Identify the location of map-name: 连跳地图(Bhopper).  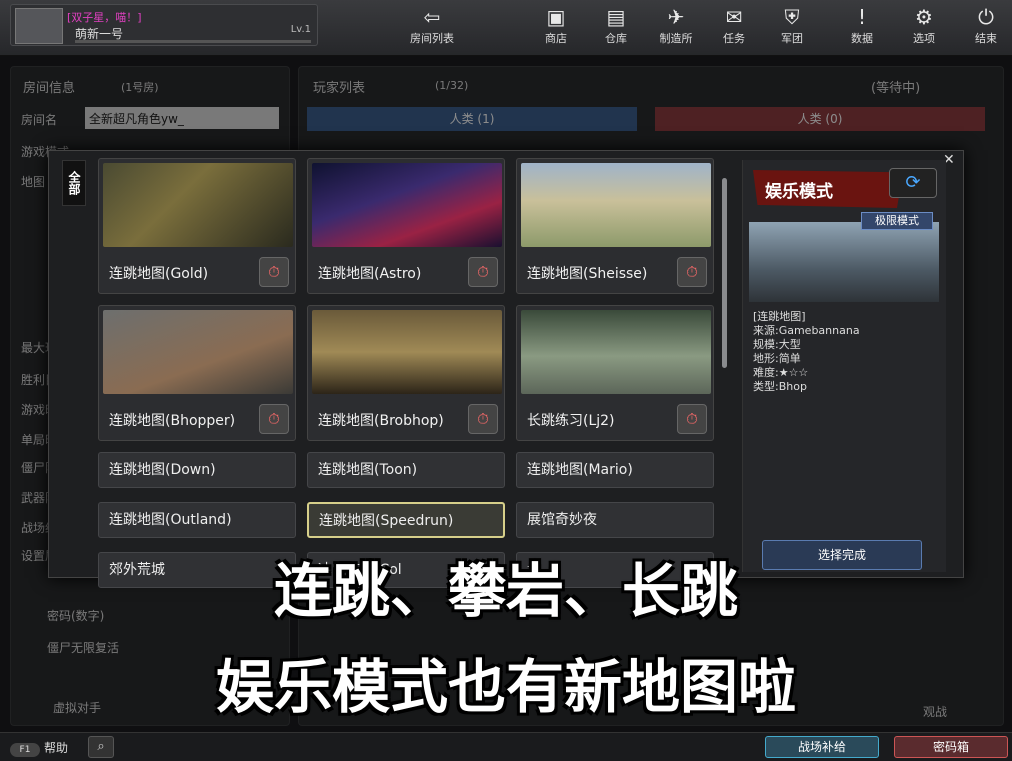
(172, 421).